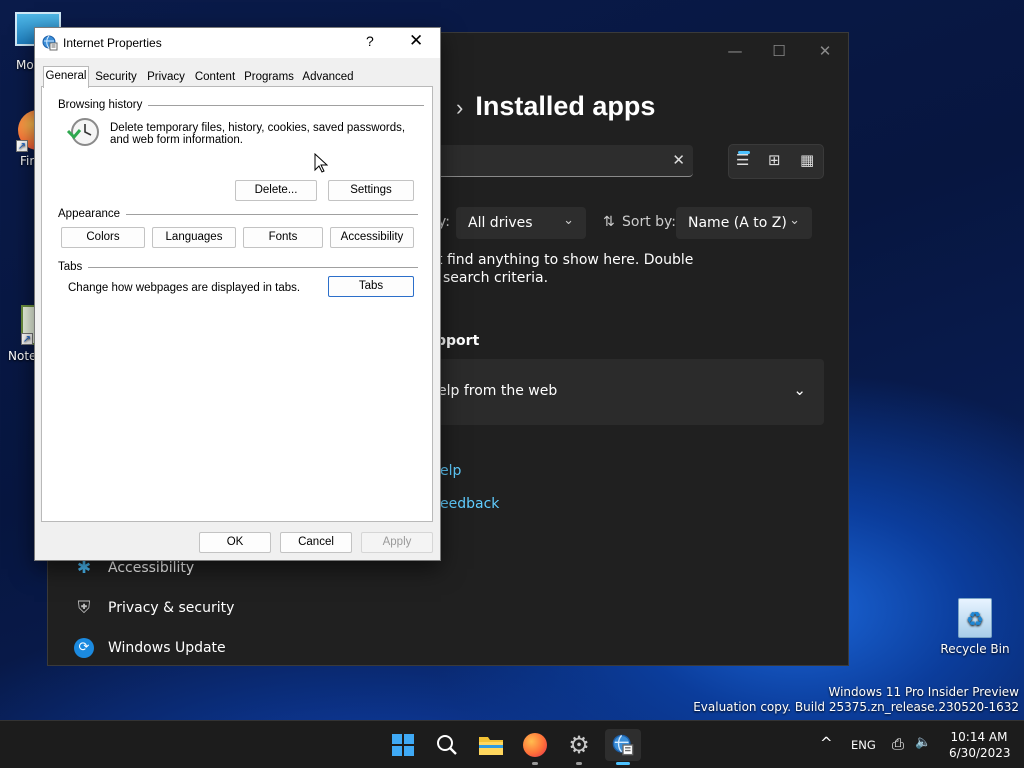  What do you see at coordinates (166, 77) in the screenshot?
I see `tab-privacy: Privacy` at bounding box center [166, 77].